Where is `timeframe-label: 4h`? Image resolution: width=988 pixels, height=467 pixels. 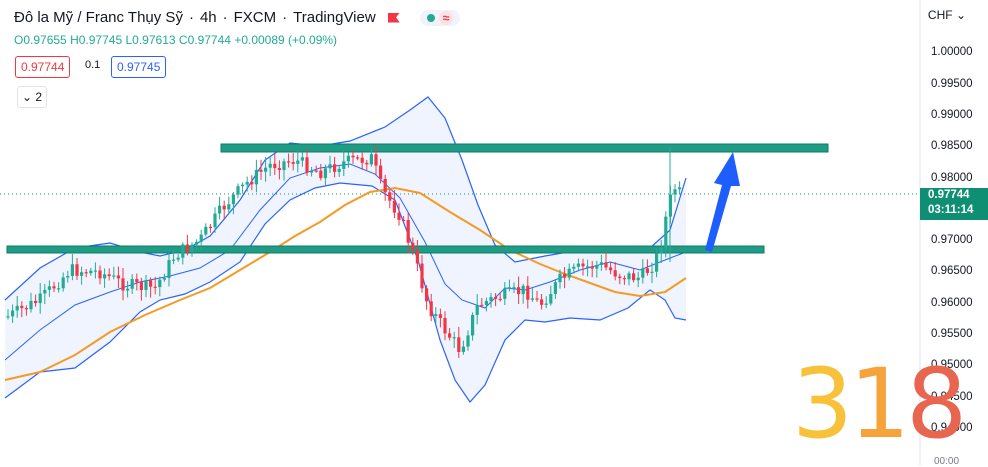
timeframe-label: 4h is located at coordinates (208, 17).